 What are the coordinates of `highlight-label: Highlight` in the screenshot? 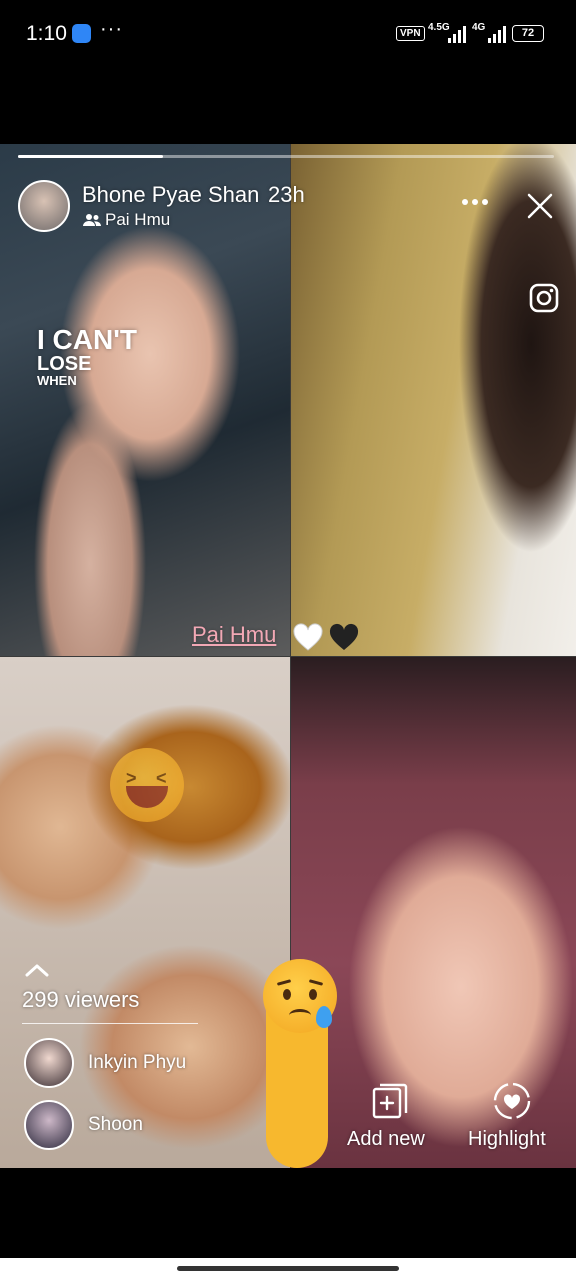 It's located at (507, 1139).